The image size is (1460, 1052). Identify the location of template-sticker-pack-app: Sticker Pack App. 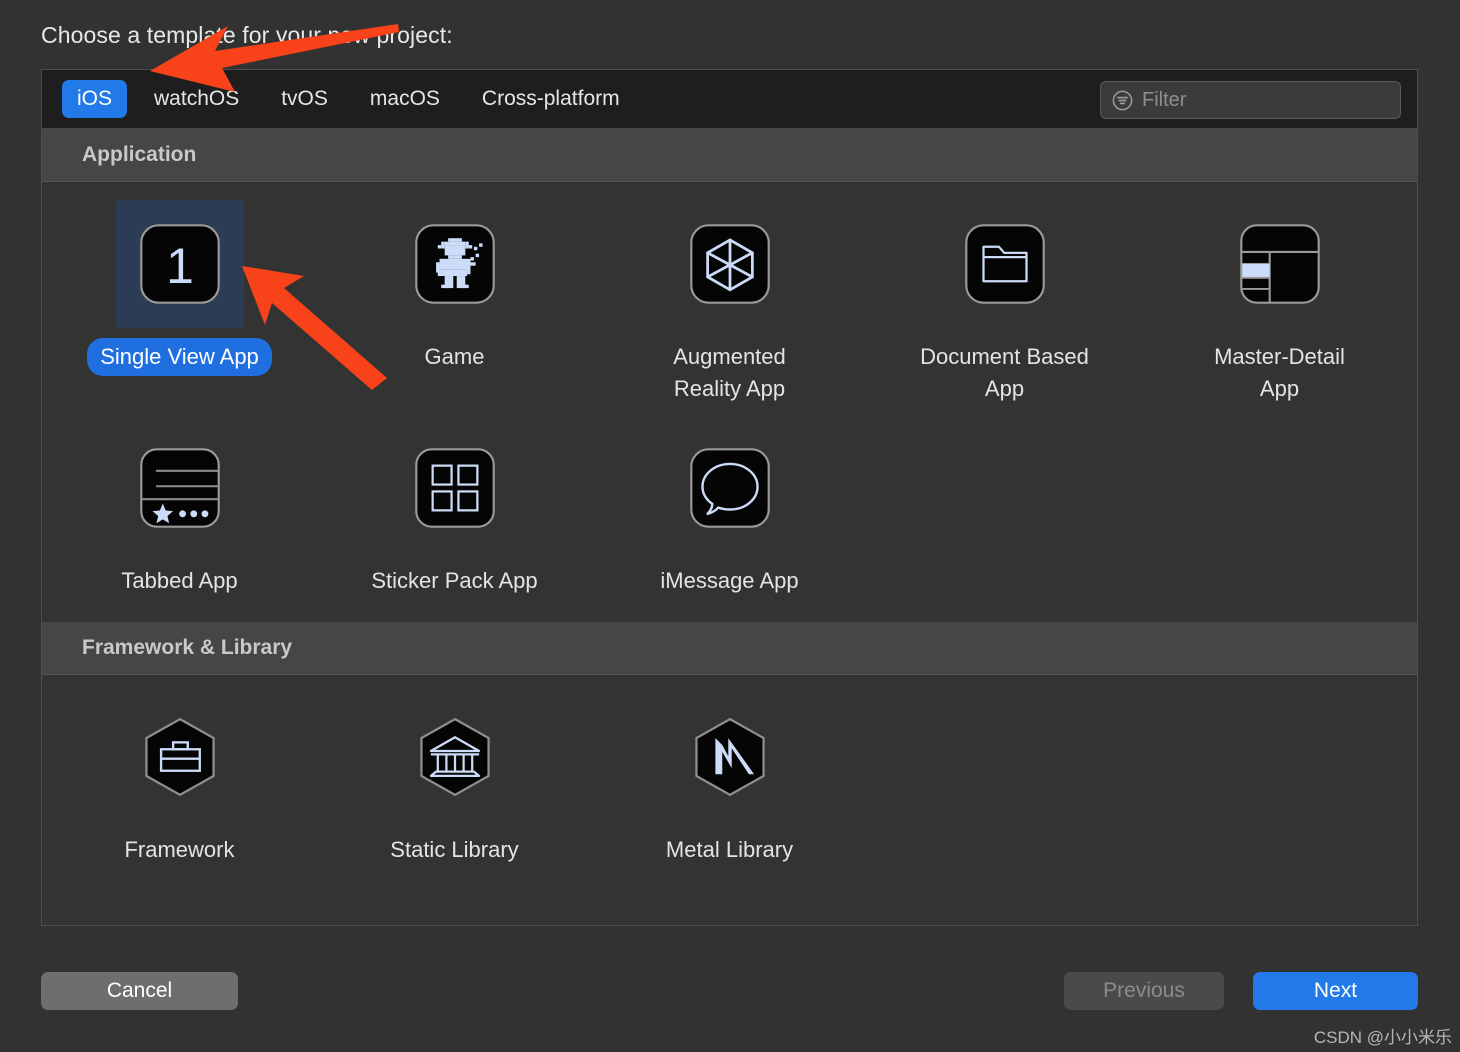
(454, 507).